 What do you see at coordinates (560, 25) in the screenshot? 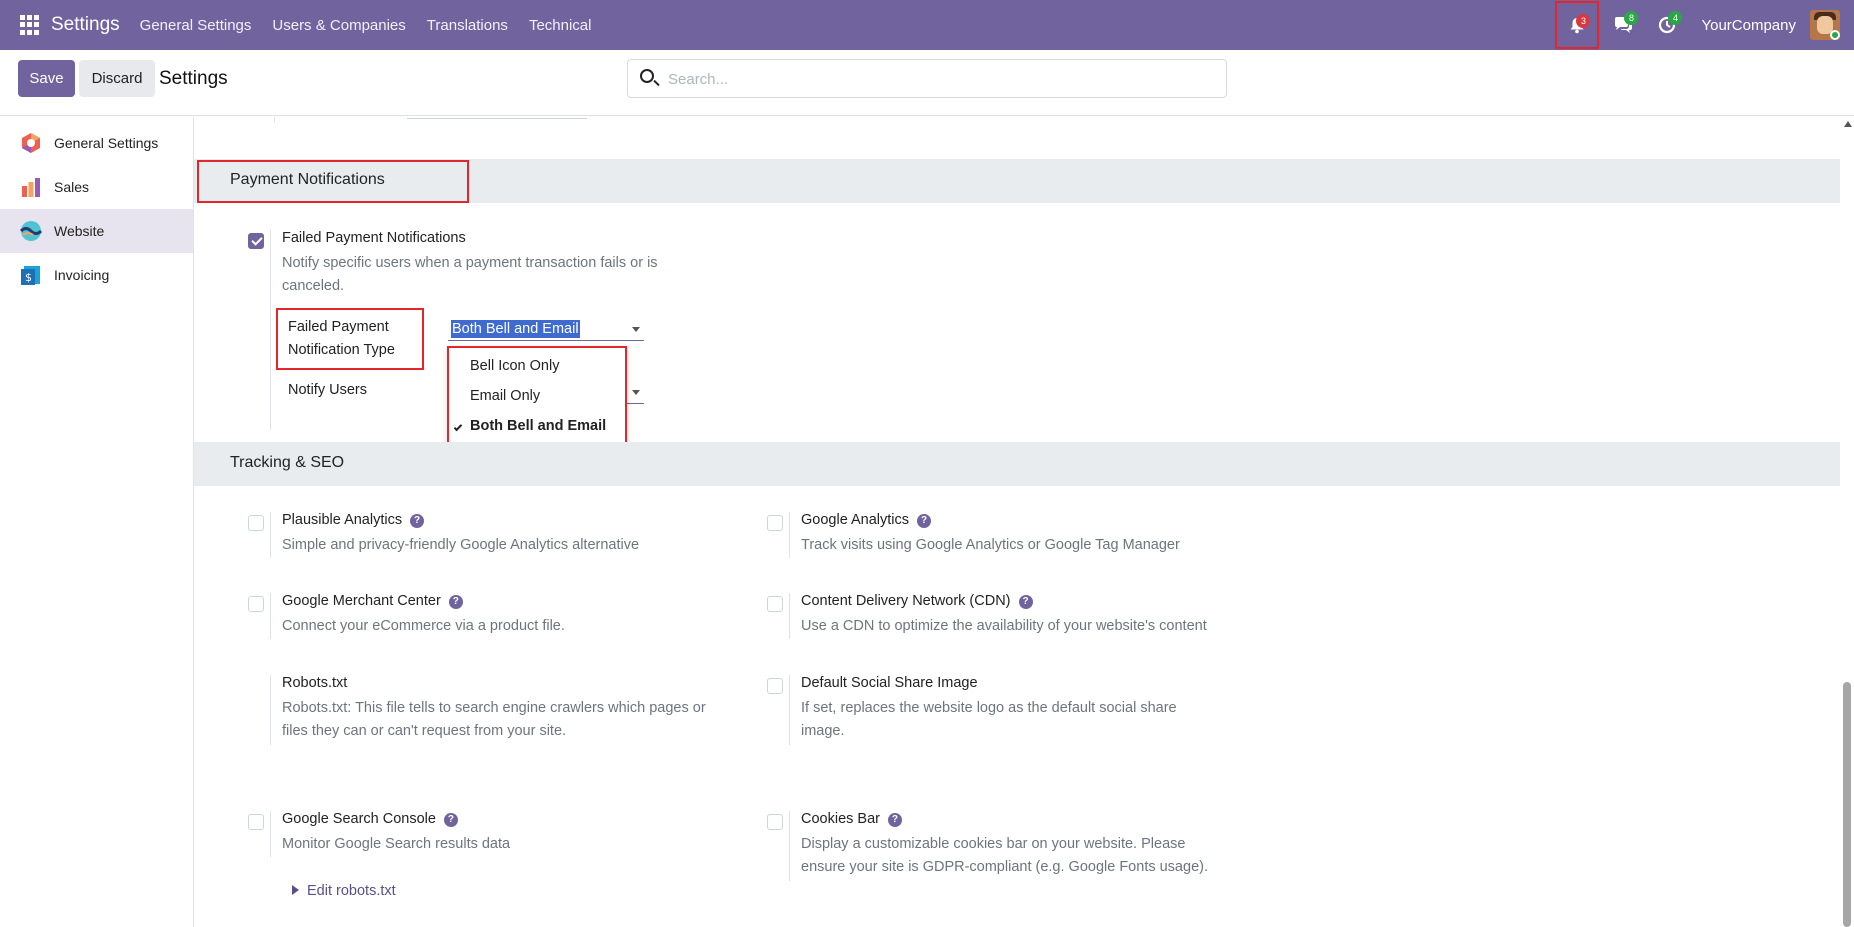
I see `menu-technical: Technical` at bounding box center [560, 25].